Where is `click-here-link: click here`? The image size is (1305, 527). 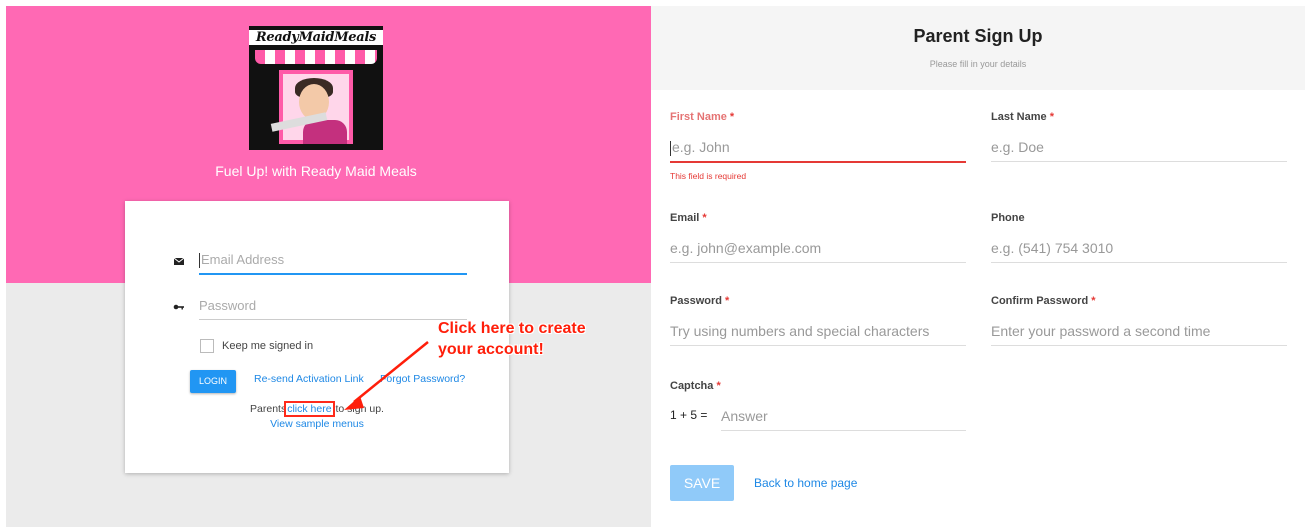
click-here-link: click here is located at coordinates (309, 409).